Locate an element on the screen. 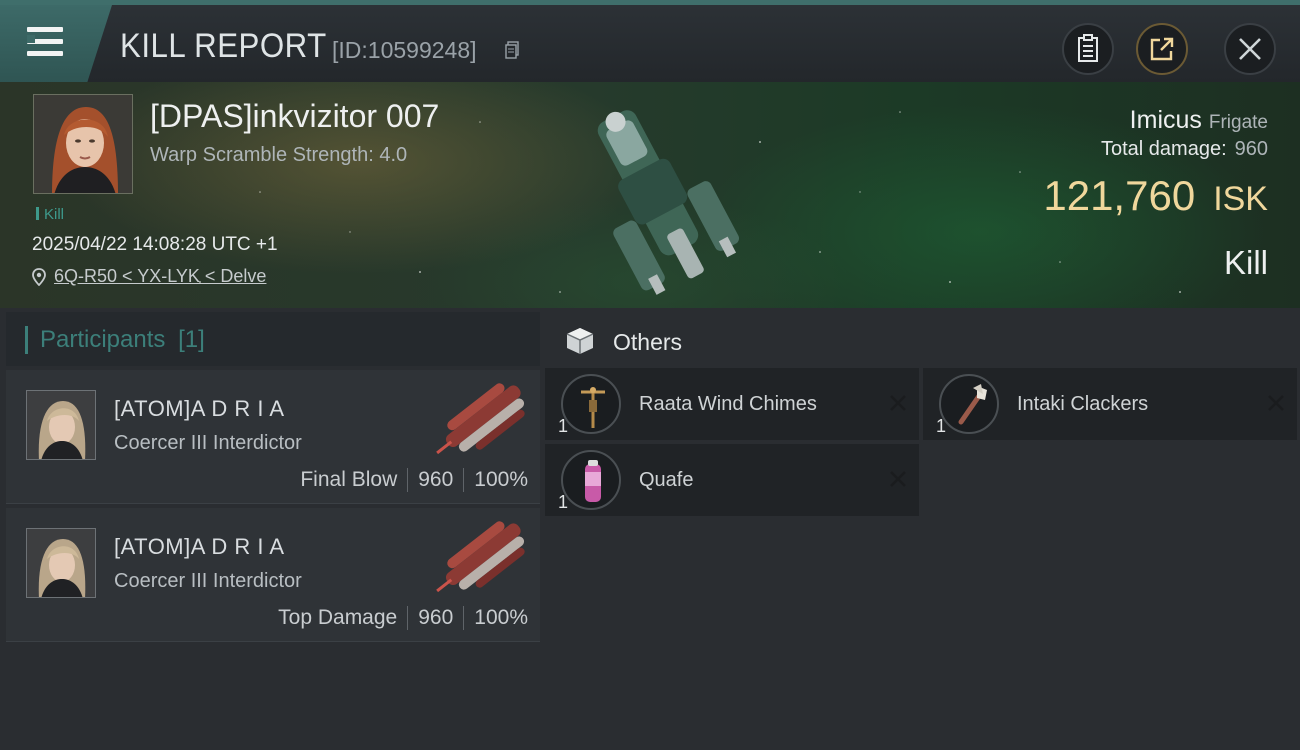 This screenshot has width=1300, height=750. close-icon is located at coordinates (1250, 49).